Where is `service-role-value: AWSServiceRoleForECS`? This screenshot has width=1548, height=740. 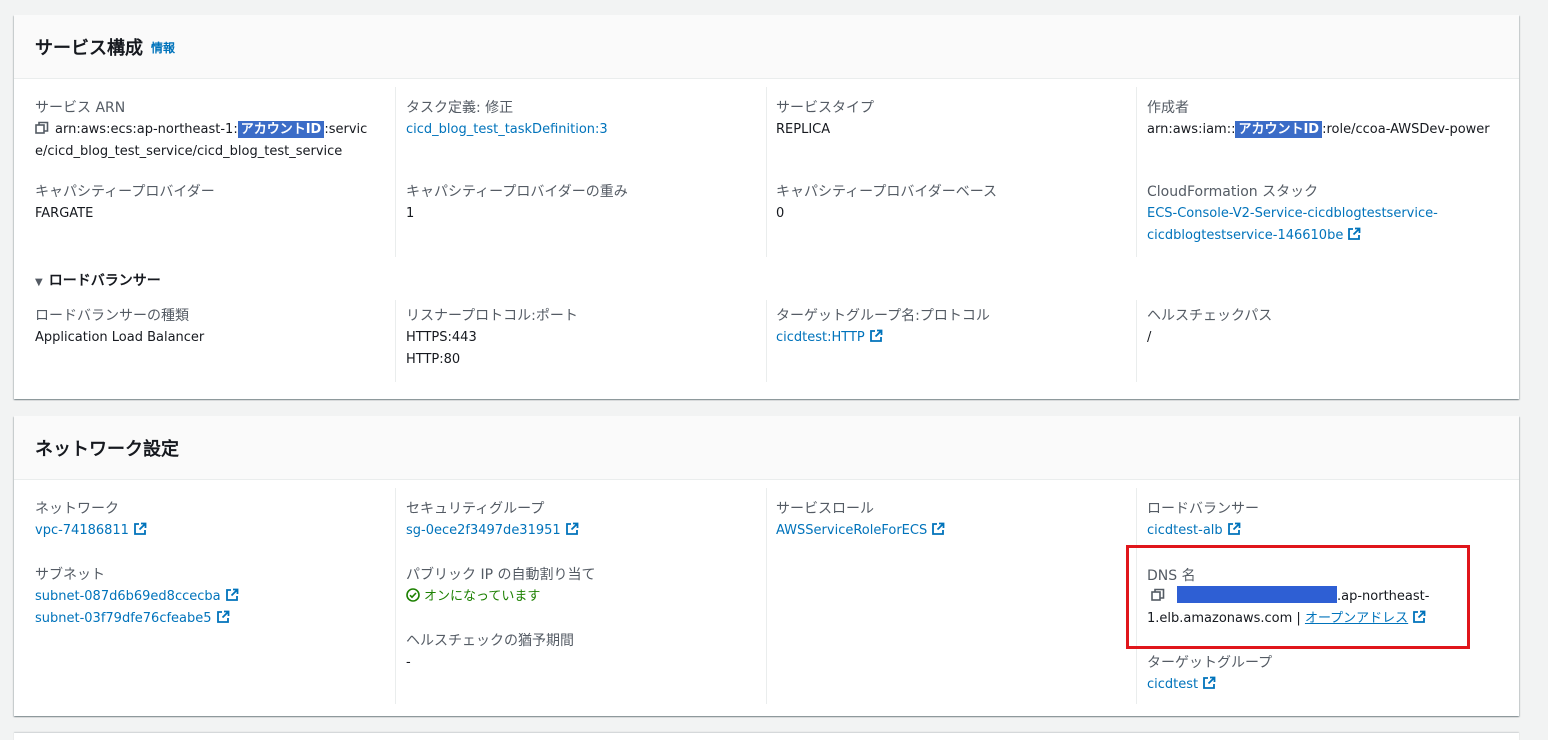 service-role-value: AWSServiceRoleForECS is located at coordinates (852, 530).